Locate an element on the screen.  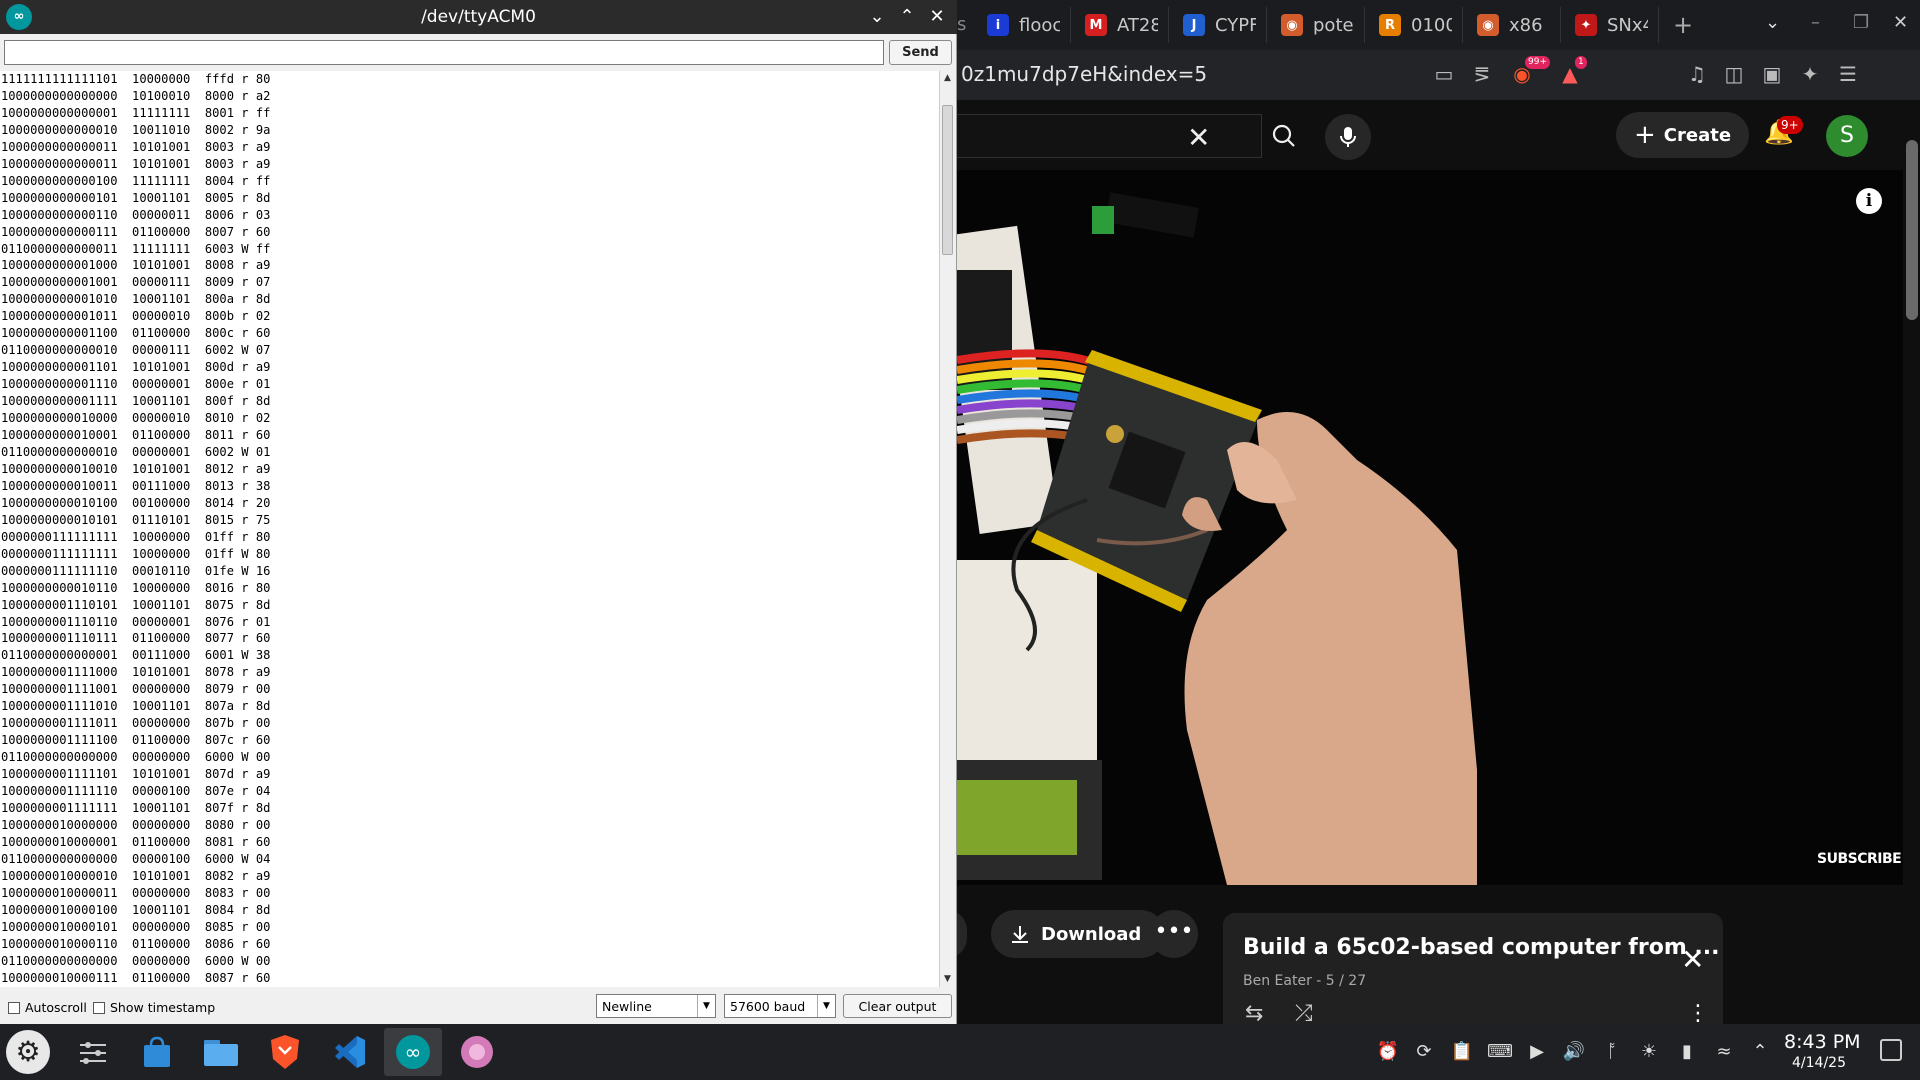
line-ending-select: Newline ▼ is located at coordinates (656, 1006).